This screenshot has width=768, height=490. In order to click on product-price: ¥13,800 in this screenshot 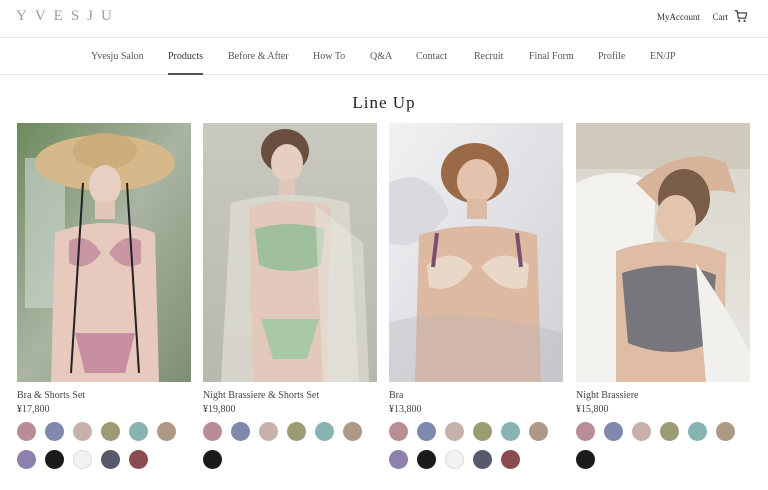, I will do `click(405, 409)`.